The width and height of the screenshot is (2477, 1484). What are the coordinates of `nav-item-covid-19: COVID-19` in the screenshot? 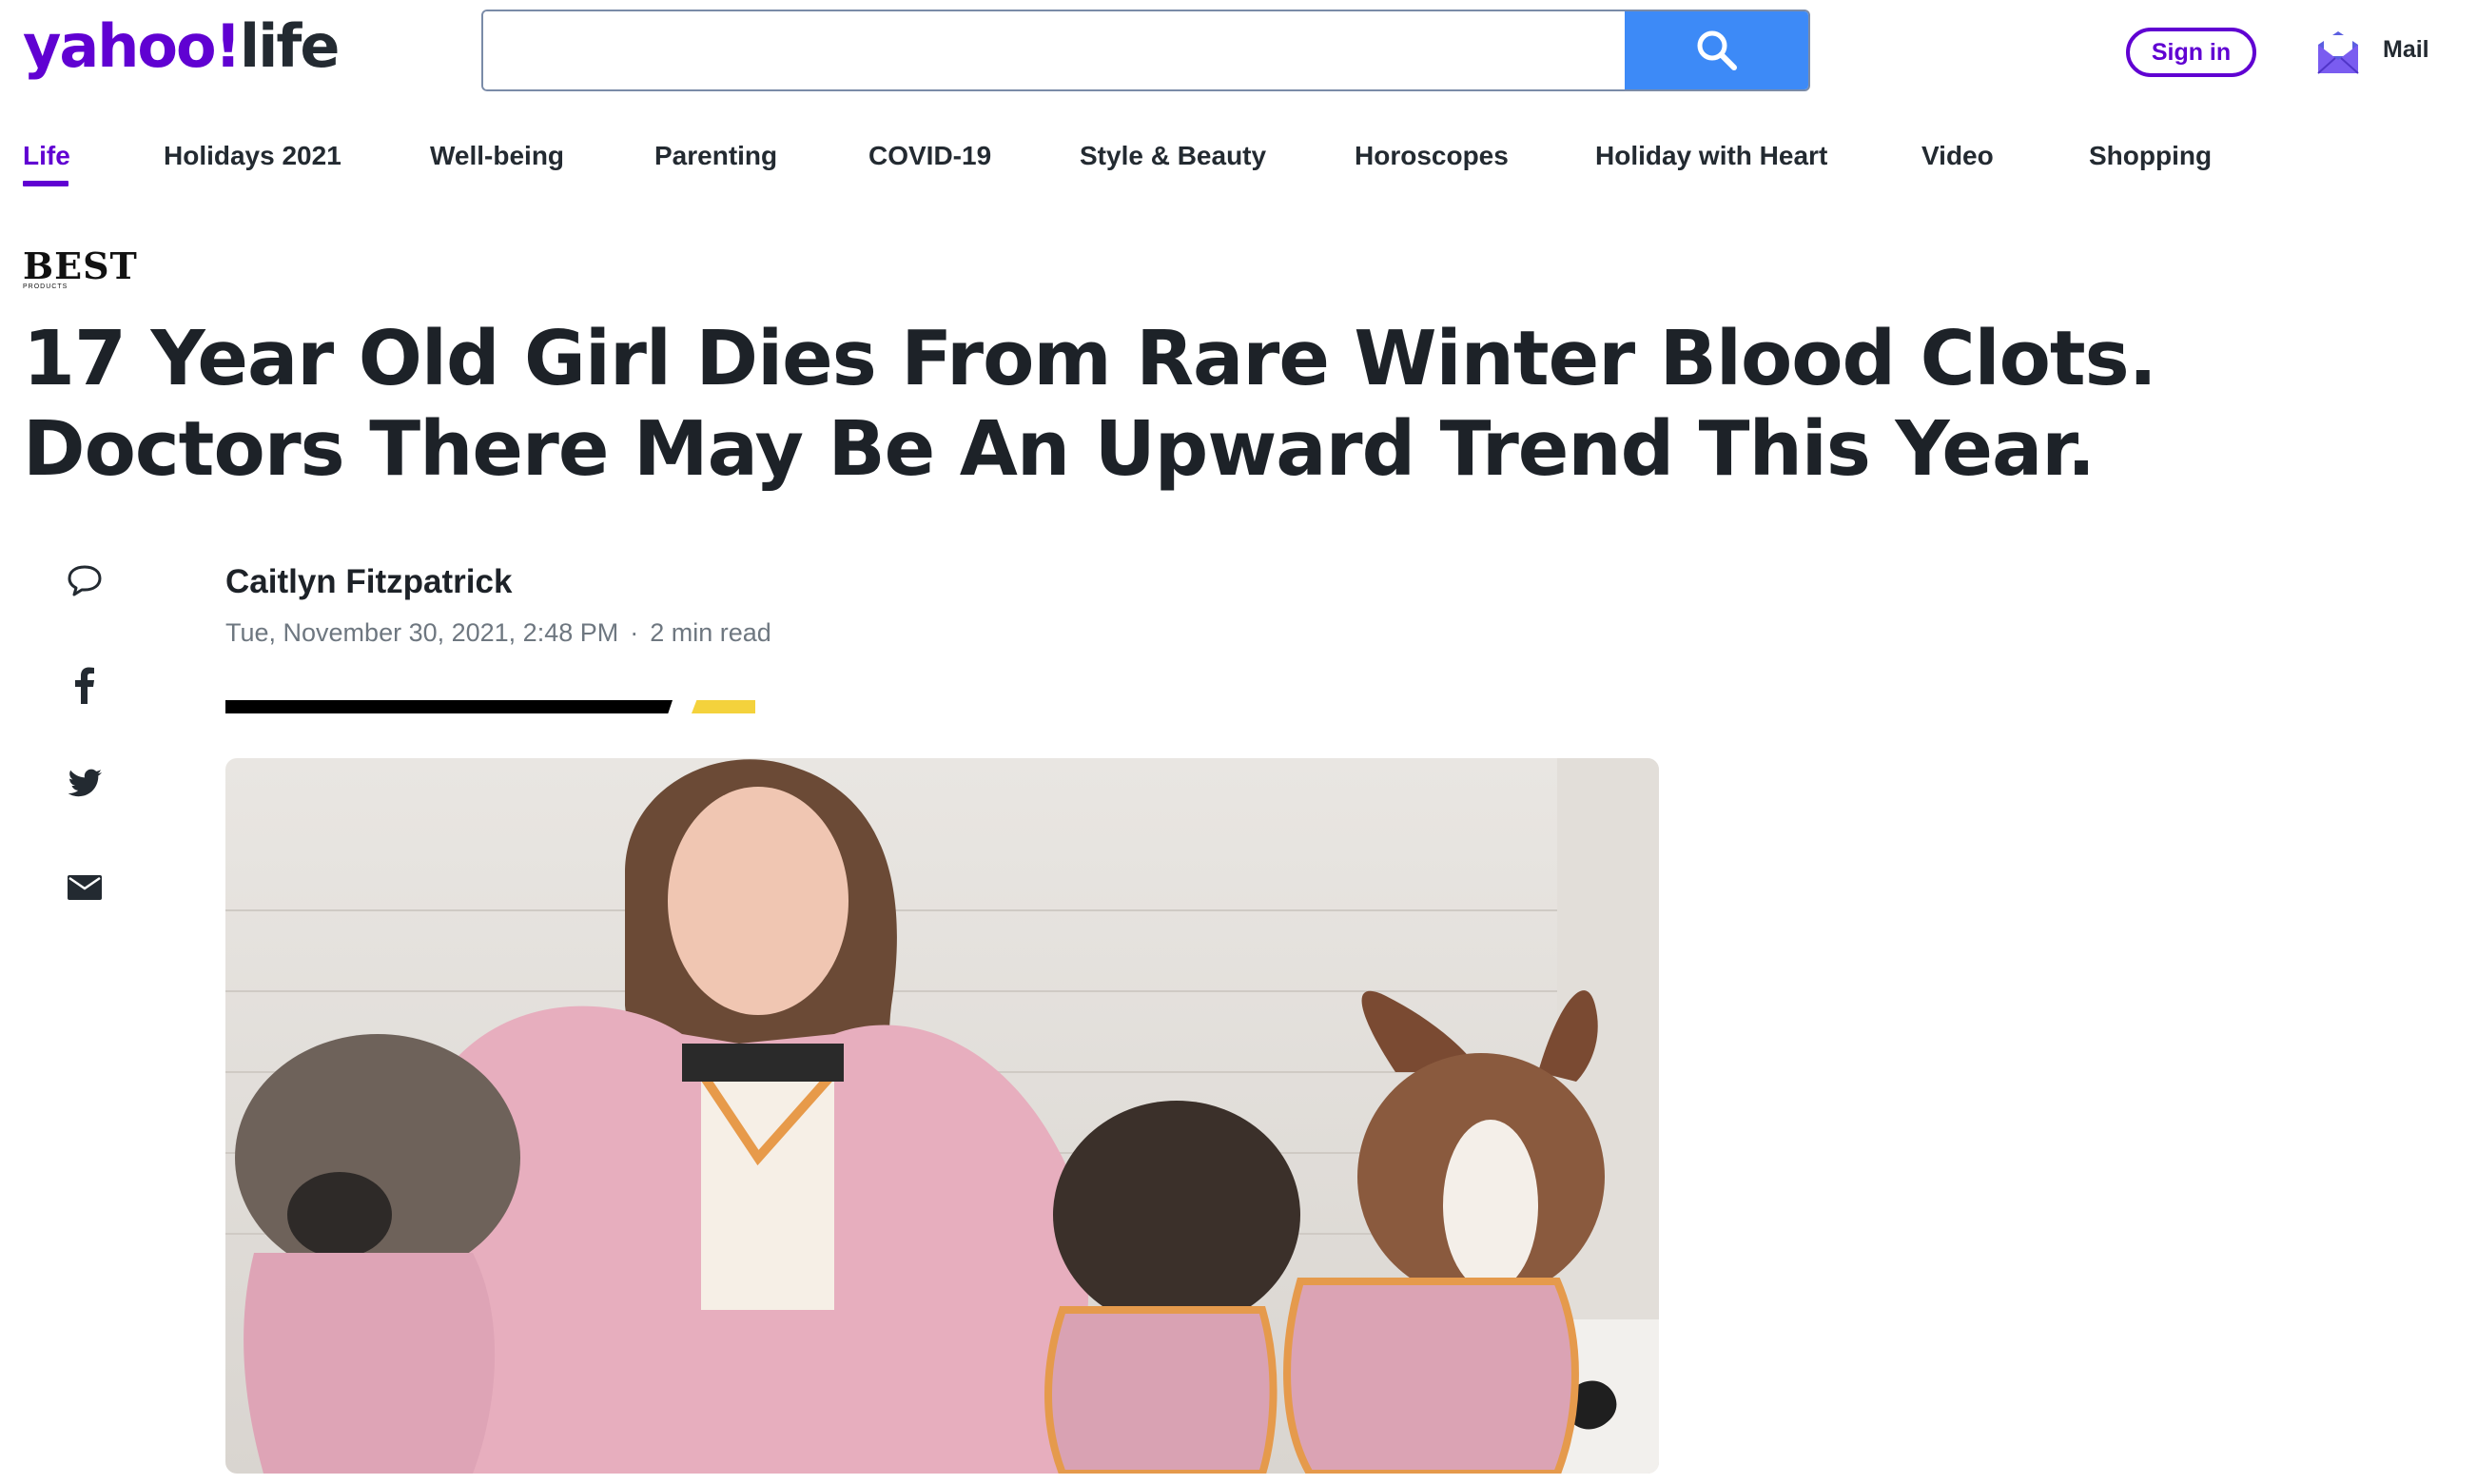 It's located at (929, 156).